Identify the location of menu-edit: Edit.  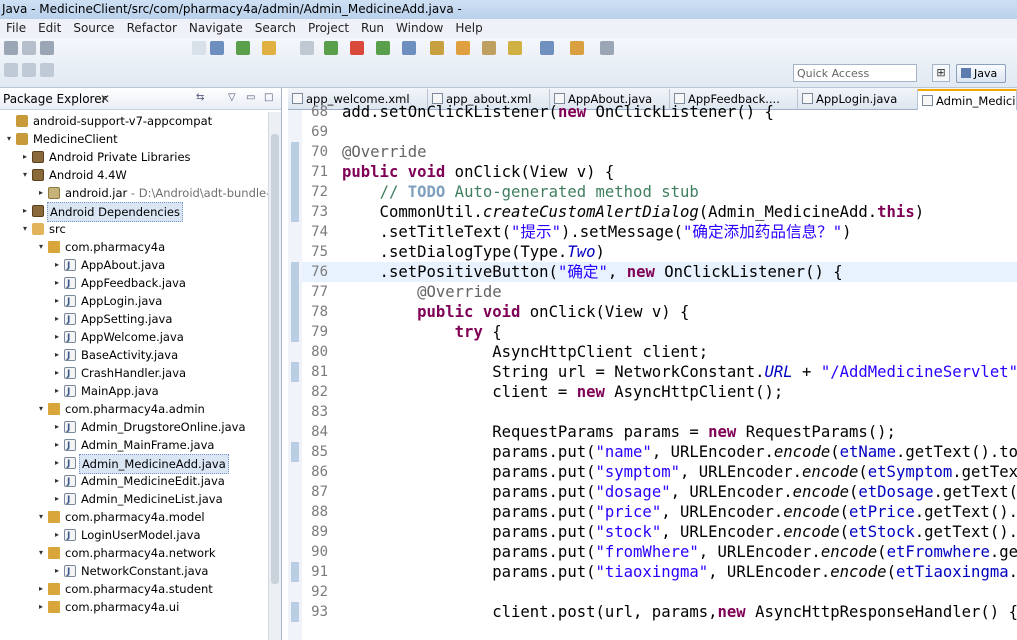
(49, 28).